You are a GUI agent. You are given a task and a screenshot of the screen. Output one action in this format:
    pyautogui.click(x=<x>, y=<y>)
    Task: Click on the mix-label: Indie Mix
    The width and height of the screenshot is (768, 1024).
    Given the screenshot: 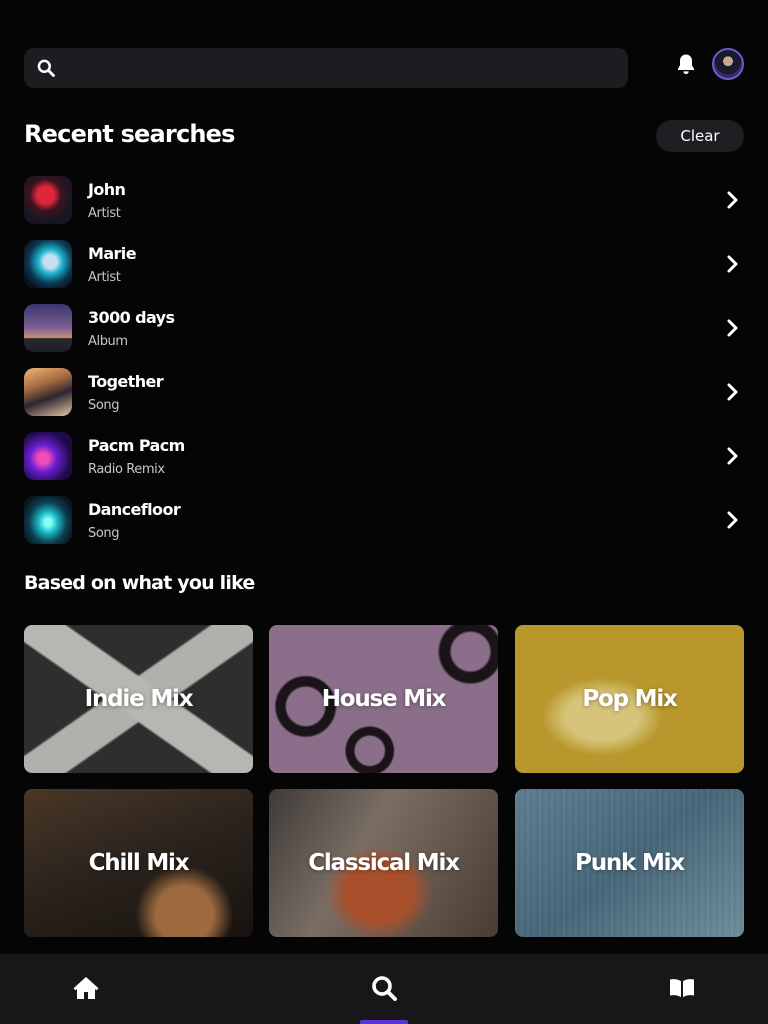 What is the action you would take?
    pyautogui.click(x=139, y=699)
    